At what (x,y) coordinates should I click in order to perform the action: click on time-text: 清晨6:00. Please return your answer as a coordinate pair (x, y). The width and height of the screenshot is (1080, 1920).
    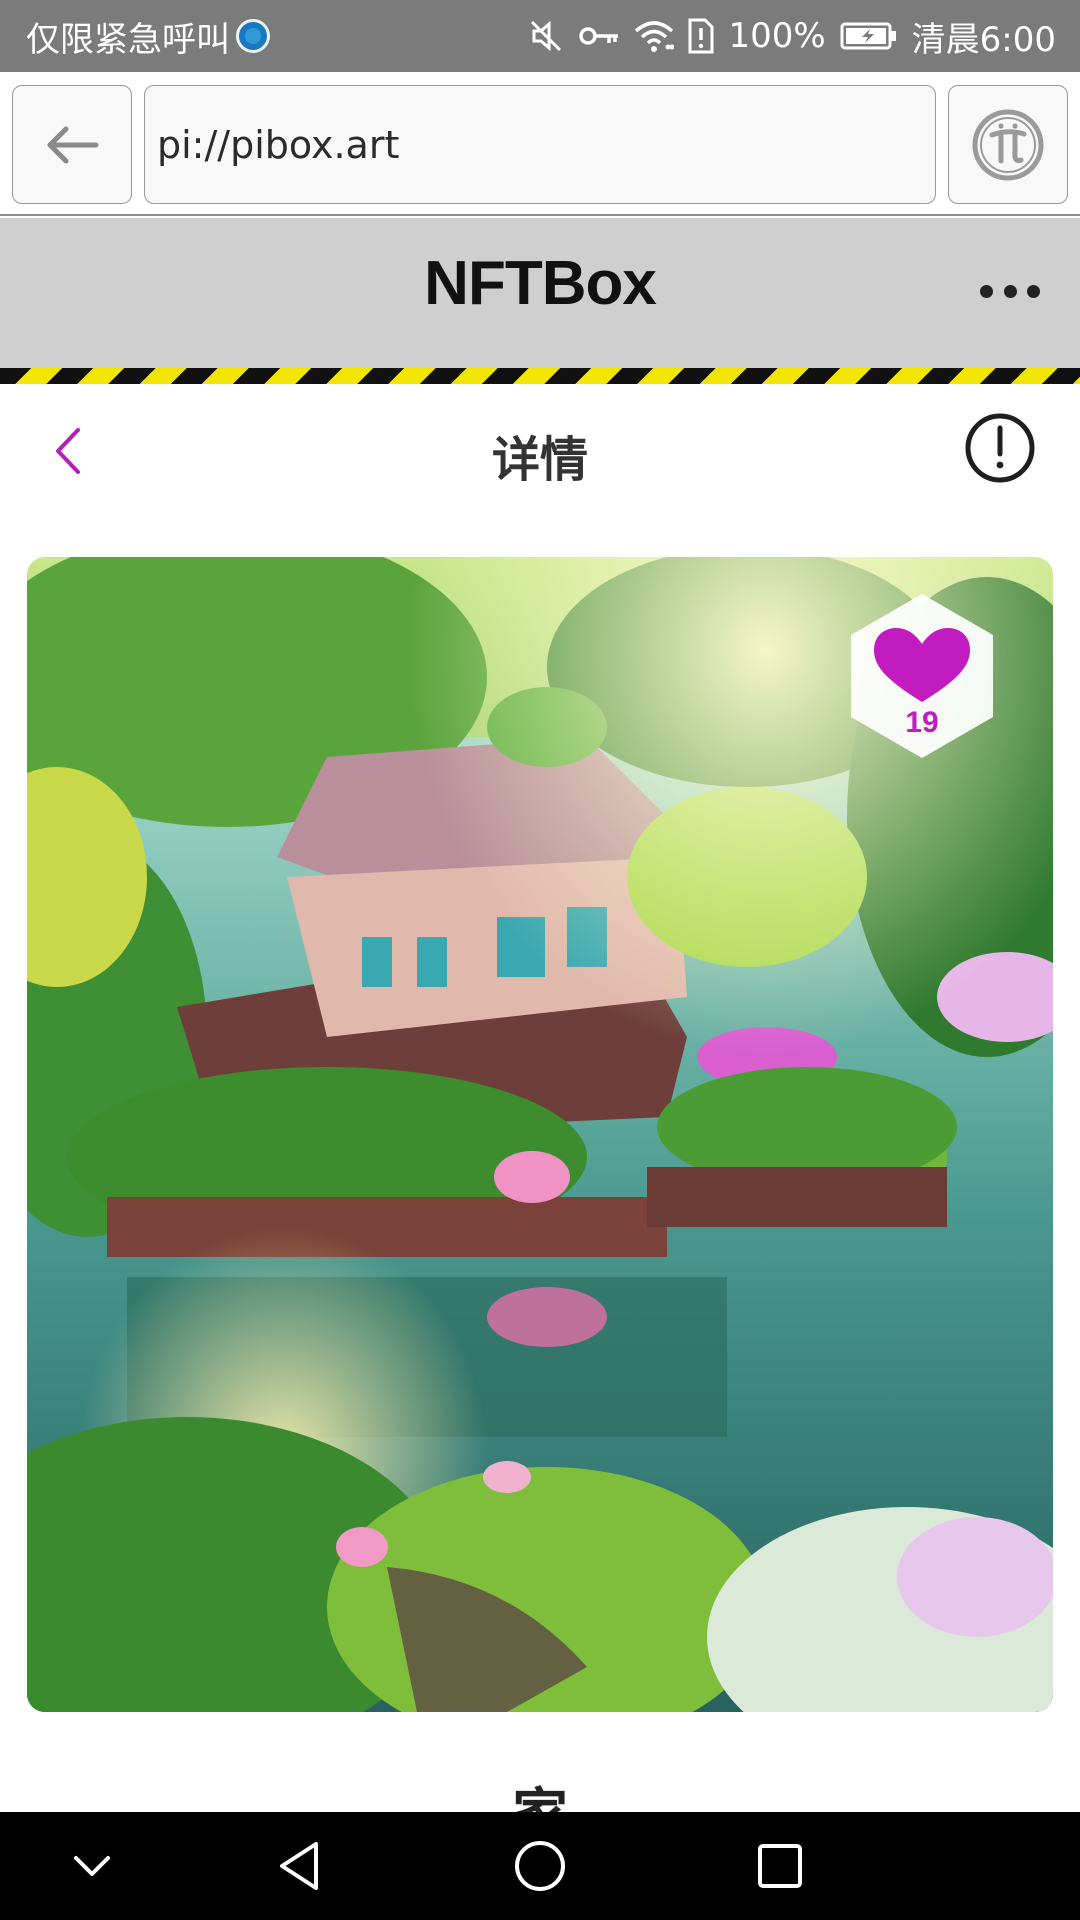
    Looking at the image, I should click on (983, 39).